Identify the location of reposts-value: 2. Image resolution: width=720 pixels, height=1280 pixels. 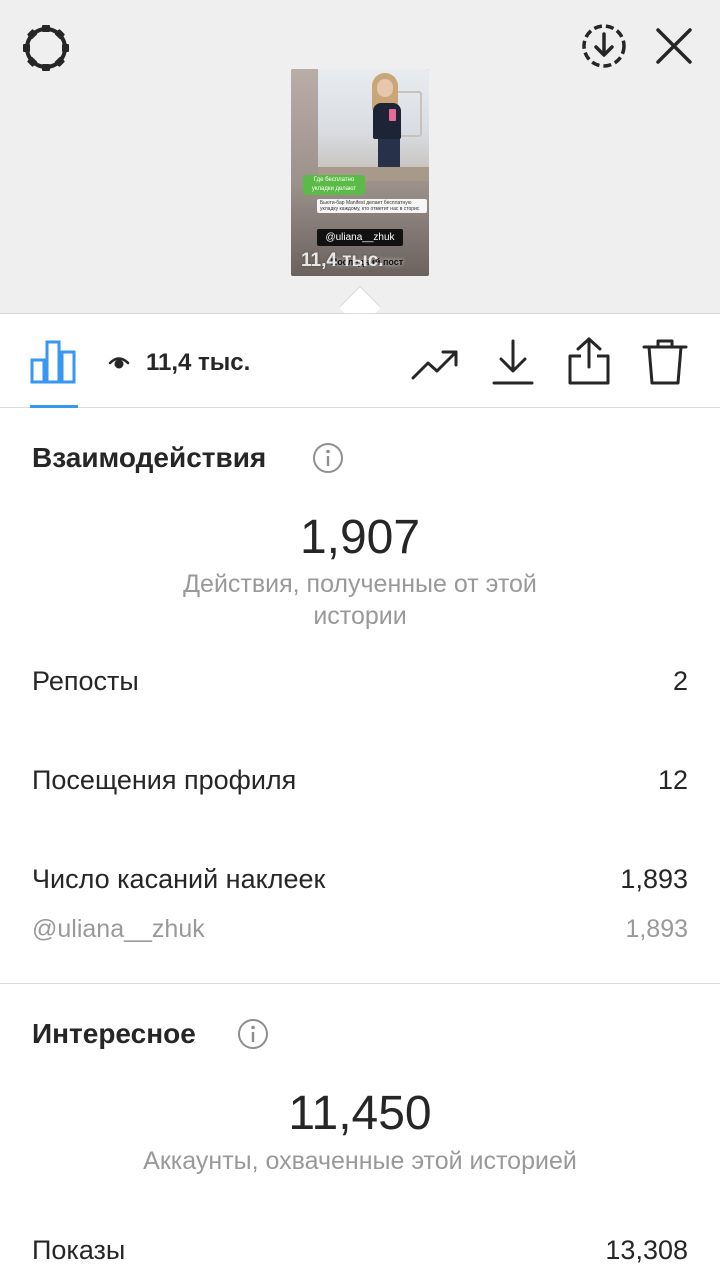
(680, 681).